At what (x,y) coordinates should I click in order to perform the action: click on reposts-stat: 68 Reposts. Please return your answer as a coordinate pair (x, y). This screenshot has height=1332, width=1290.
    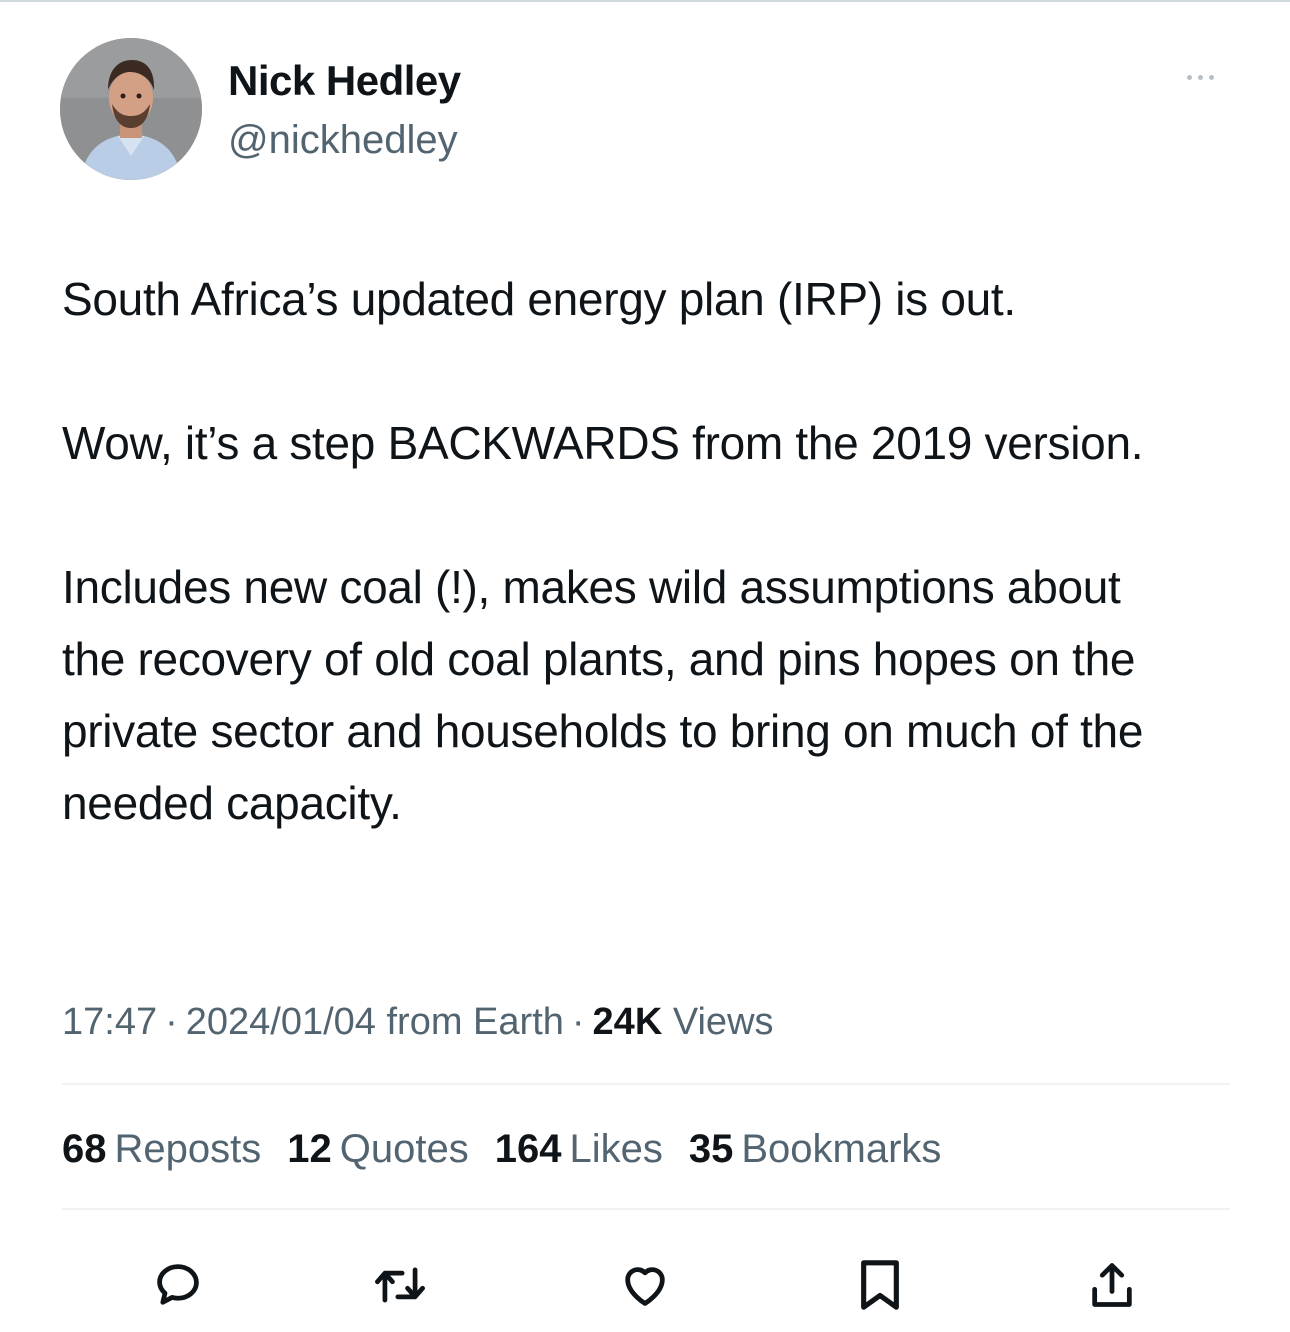
    Looking at the image, I should click on (161, 1149).